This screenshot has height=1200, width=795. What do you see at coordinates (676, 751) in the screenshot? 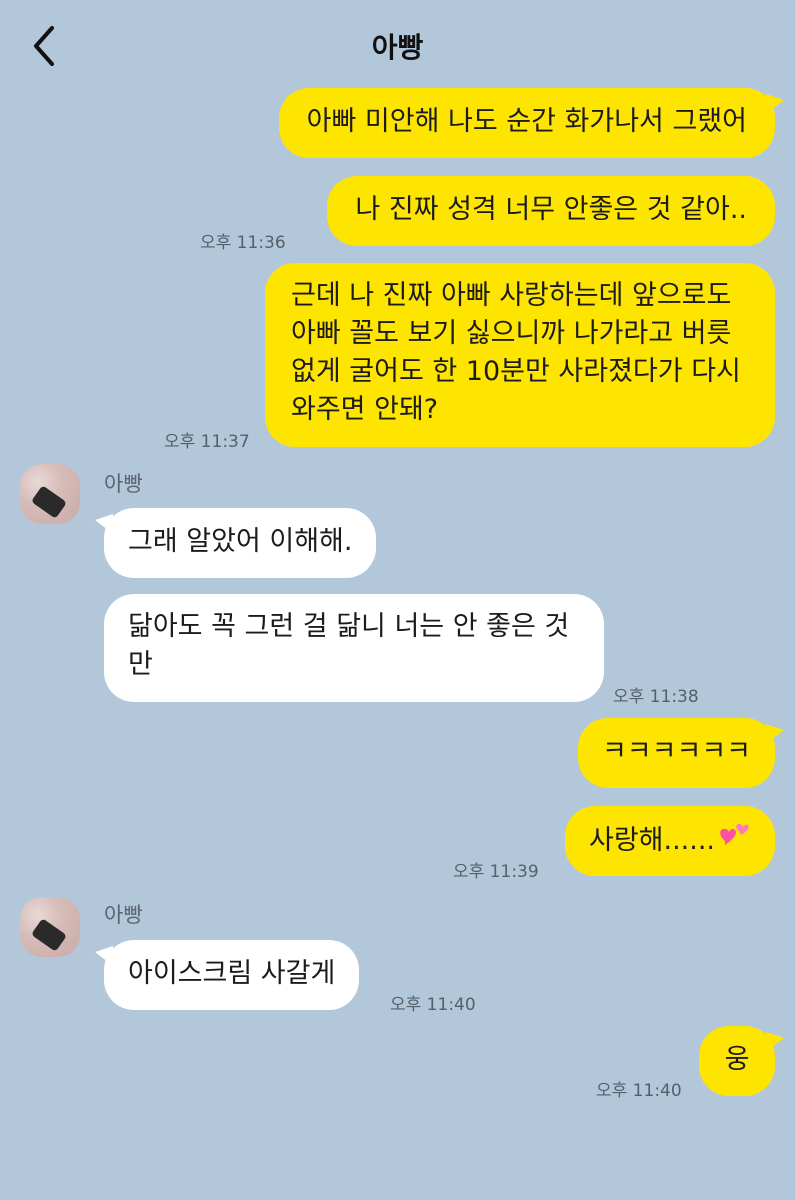
I see `message-text: ㅋㅋㅋㅋㅋㅋ` at bounding box center [676, 751].